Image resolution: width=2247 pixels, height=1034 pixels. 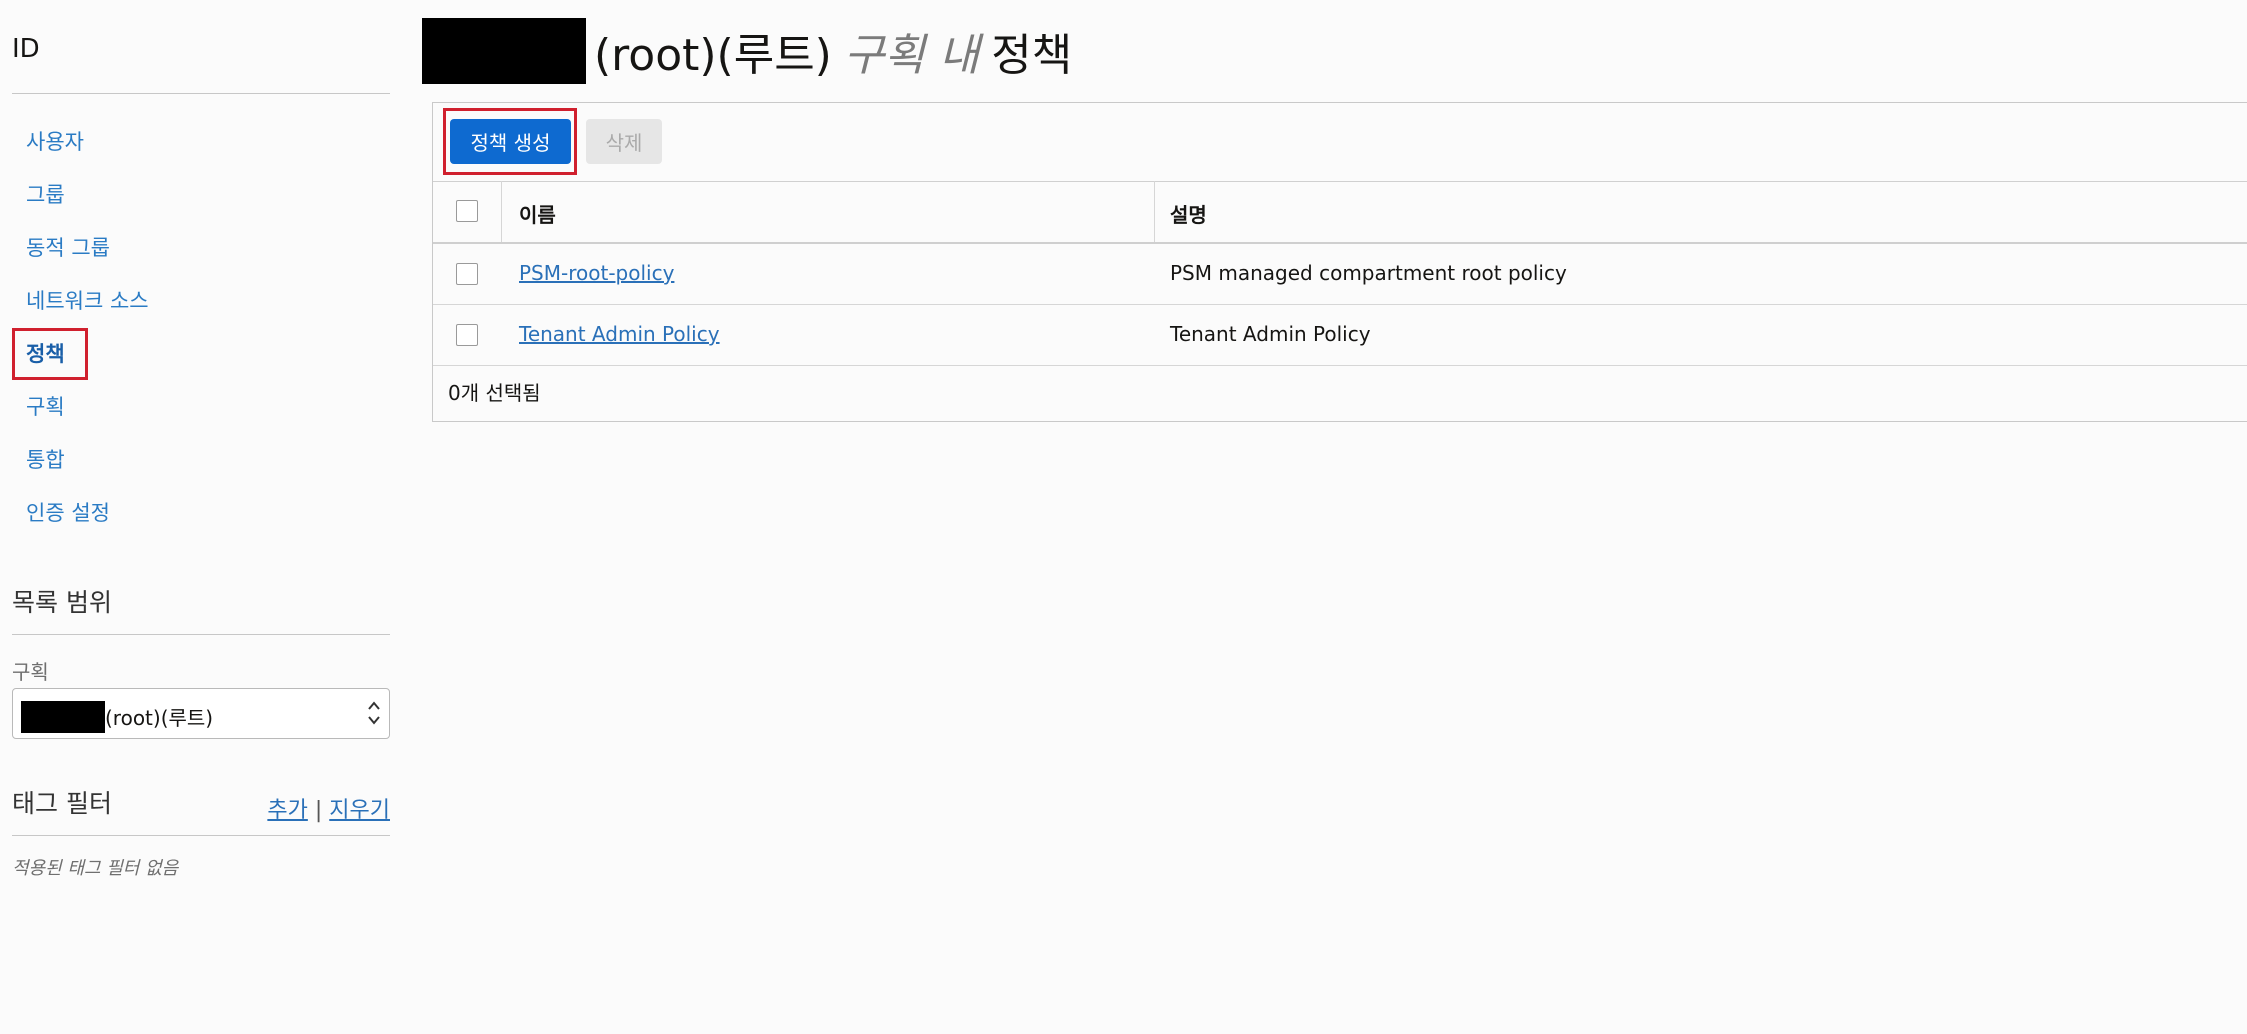 What do you see at coordinates (494, 393) in the screenshot?
I see `selection-count: 0개 선택됨` at bounding box center [494, 393].